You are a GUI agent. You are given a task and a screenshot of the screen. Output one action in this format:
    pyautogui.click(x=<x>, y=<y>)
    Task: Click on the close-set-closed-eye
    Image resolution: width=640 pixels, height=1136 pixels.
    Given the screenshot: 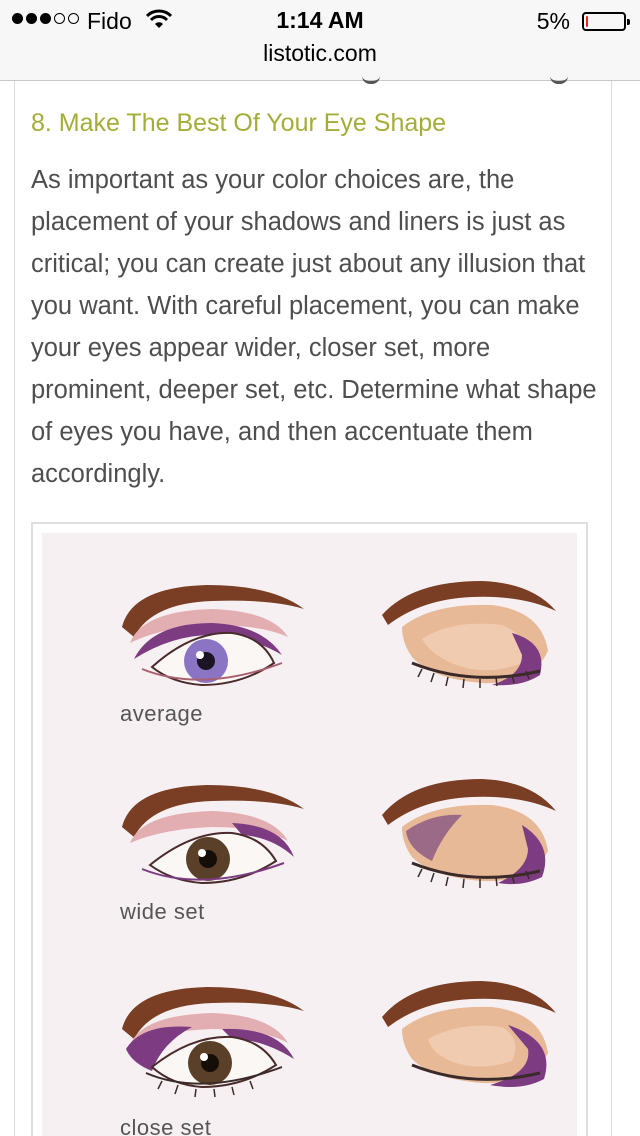 What is the action you would take?
    pyautogui.click(x=469, y=1034)
    